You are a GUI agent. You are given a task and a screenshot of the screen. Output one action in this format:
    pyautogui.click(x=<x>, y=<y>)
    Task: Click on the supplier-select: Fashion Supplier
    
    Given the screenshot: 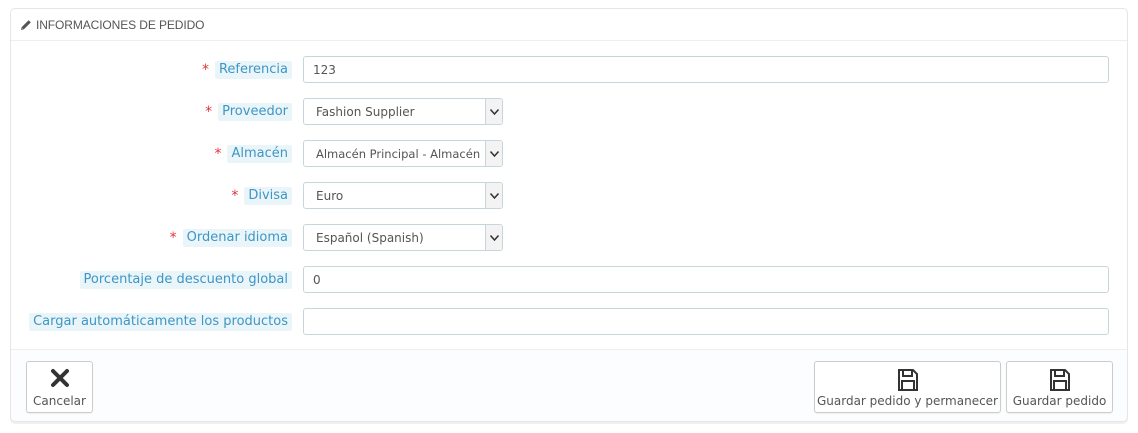 What is the action you would take?
    pyautogui.click(x=403, y=111)
    